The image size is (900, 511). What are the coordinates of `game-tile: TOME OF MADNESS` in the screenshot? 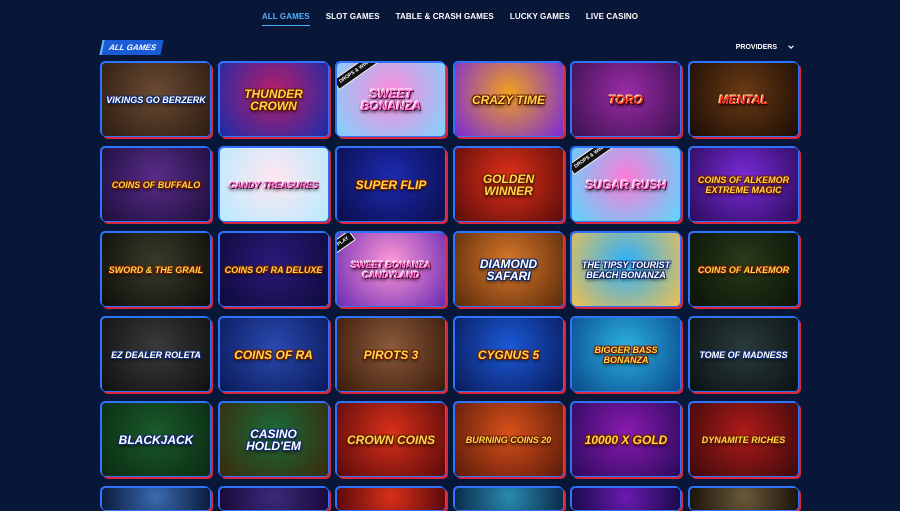 It's located at (743, 354).